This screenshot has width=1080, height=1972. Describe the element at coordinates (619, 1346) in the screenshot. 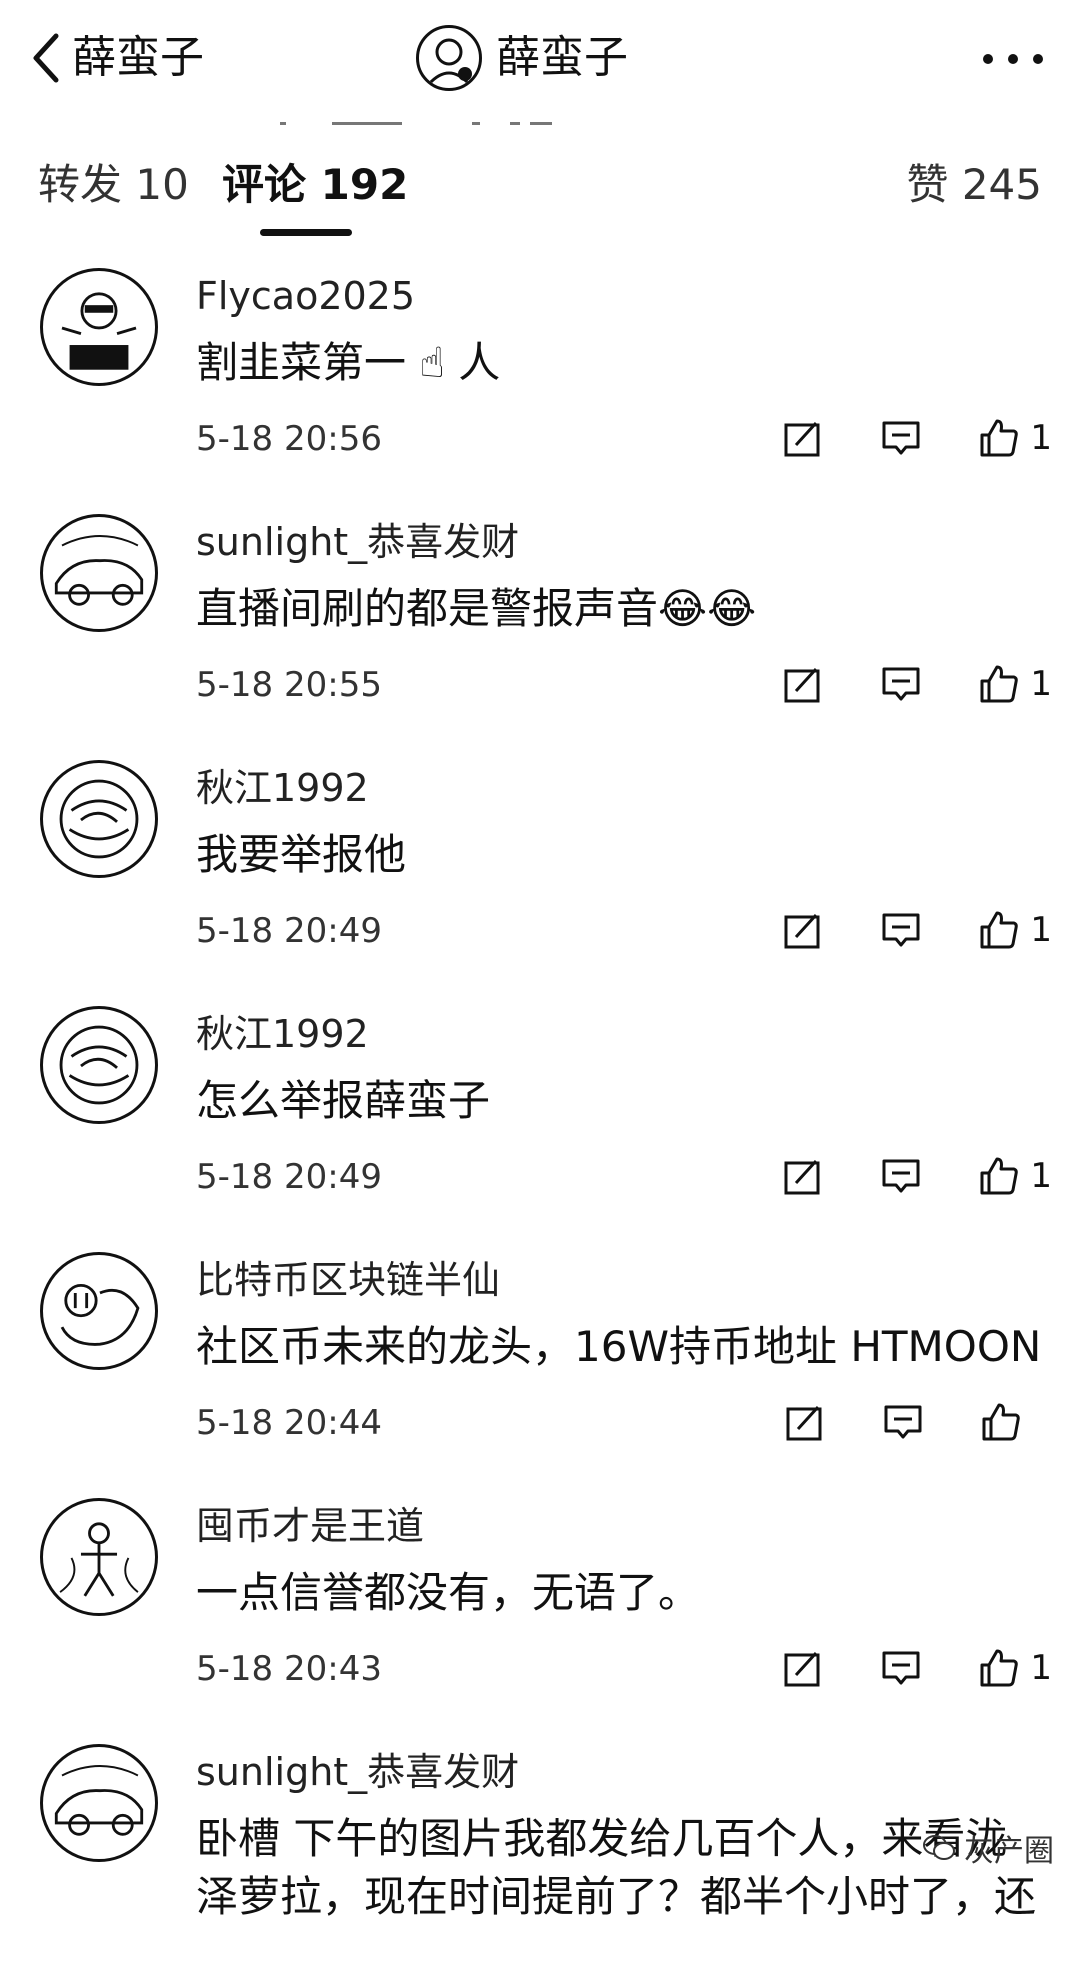

I see `comment-text: 社区币未来的龙头，16W持币地址 HTMOON` at that location.